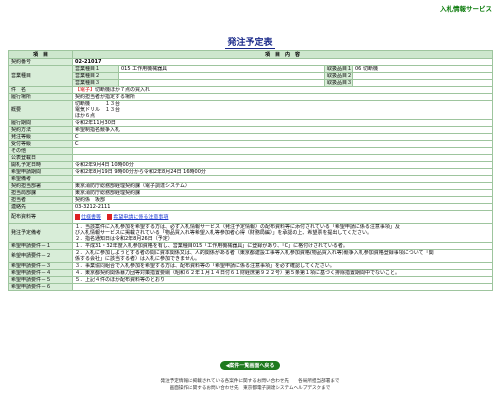 The image size is (500, 405). What do you see at coordinates (40, 193) in the screenshot?
I see `row-label: 担当局部課` at bounding box center [40, 193].